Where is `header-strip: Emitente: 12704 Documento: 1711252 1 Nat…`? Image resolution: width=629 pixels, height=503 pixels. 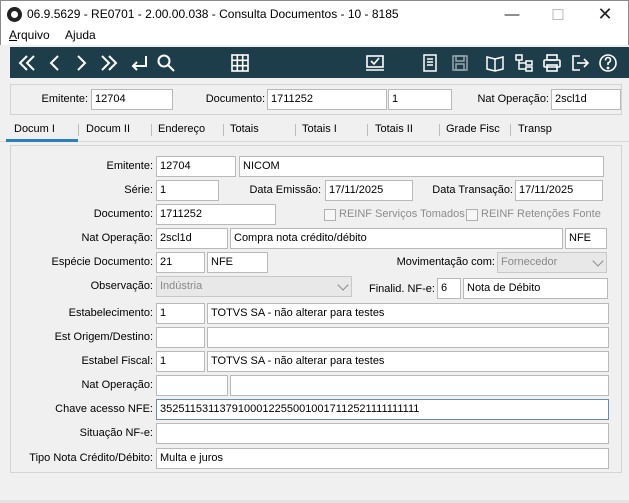
header-strip: Emitente: 12704 Documento: 1711252 1 Nat… is located at coordinates (316, 99).